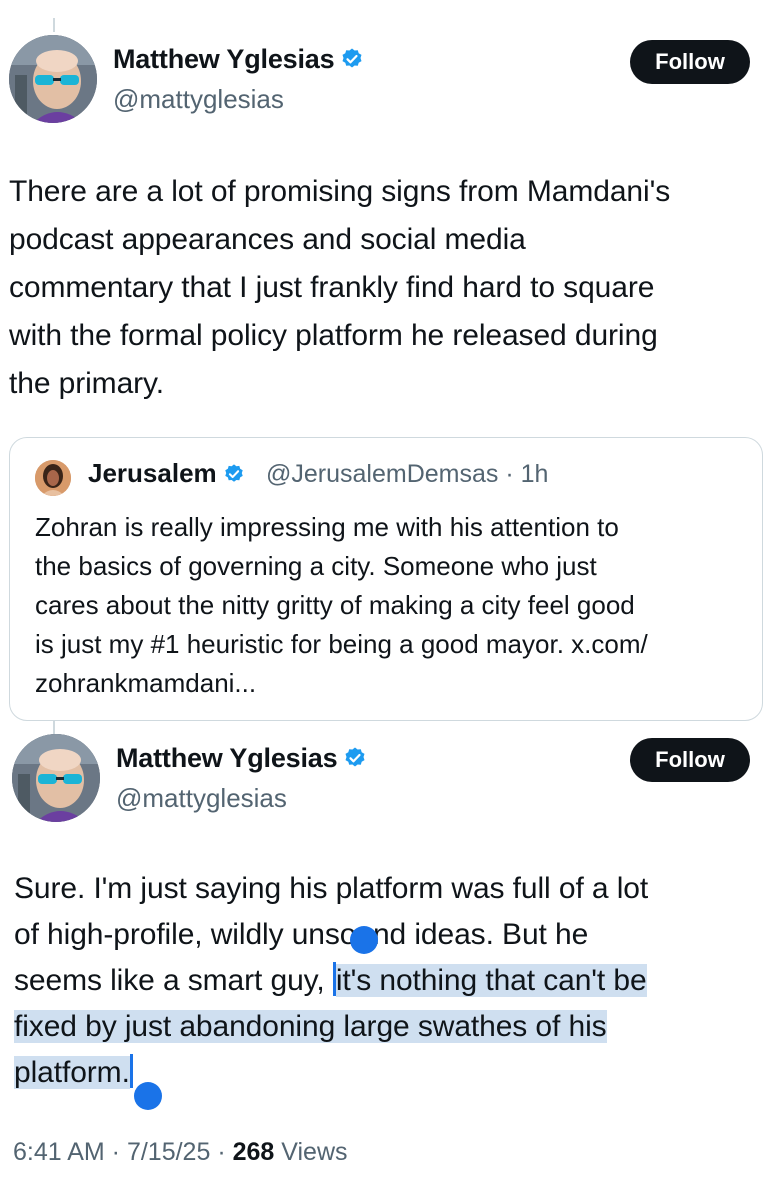  Describe the element at coordinates (267, 239) in the screenshot. I see `tweet-text-line: podcast appearances and social media` at that location.